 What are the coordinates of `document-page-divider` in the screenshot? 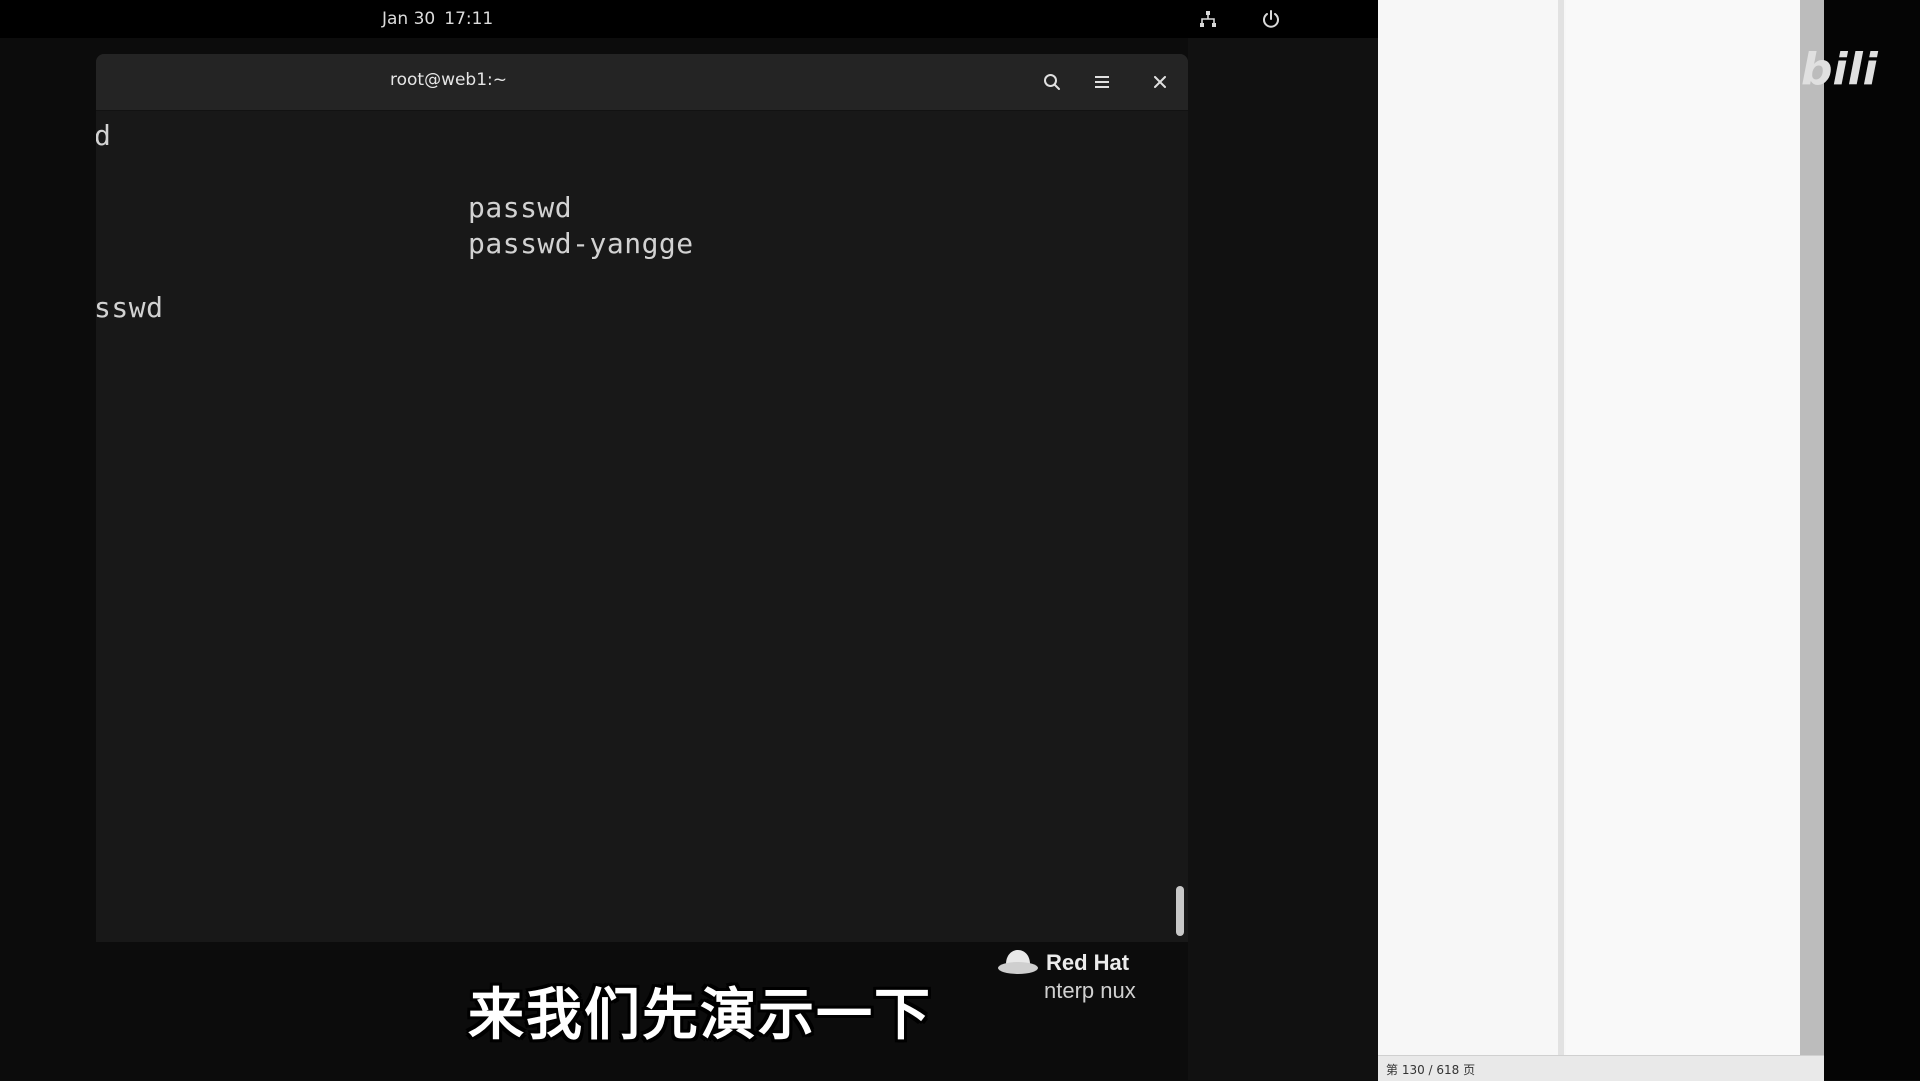 It's located at (1561, 527).